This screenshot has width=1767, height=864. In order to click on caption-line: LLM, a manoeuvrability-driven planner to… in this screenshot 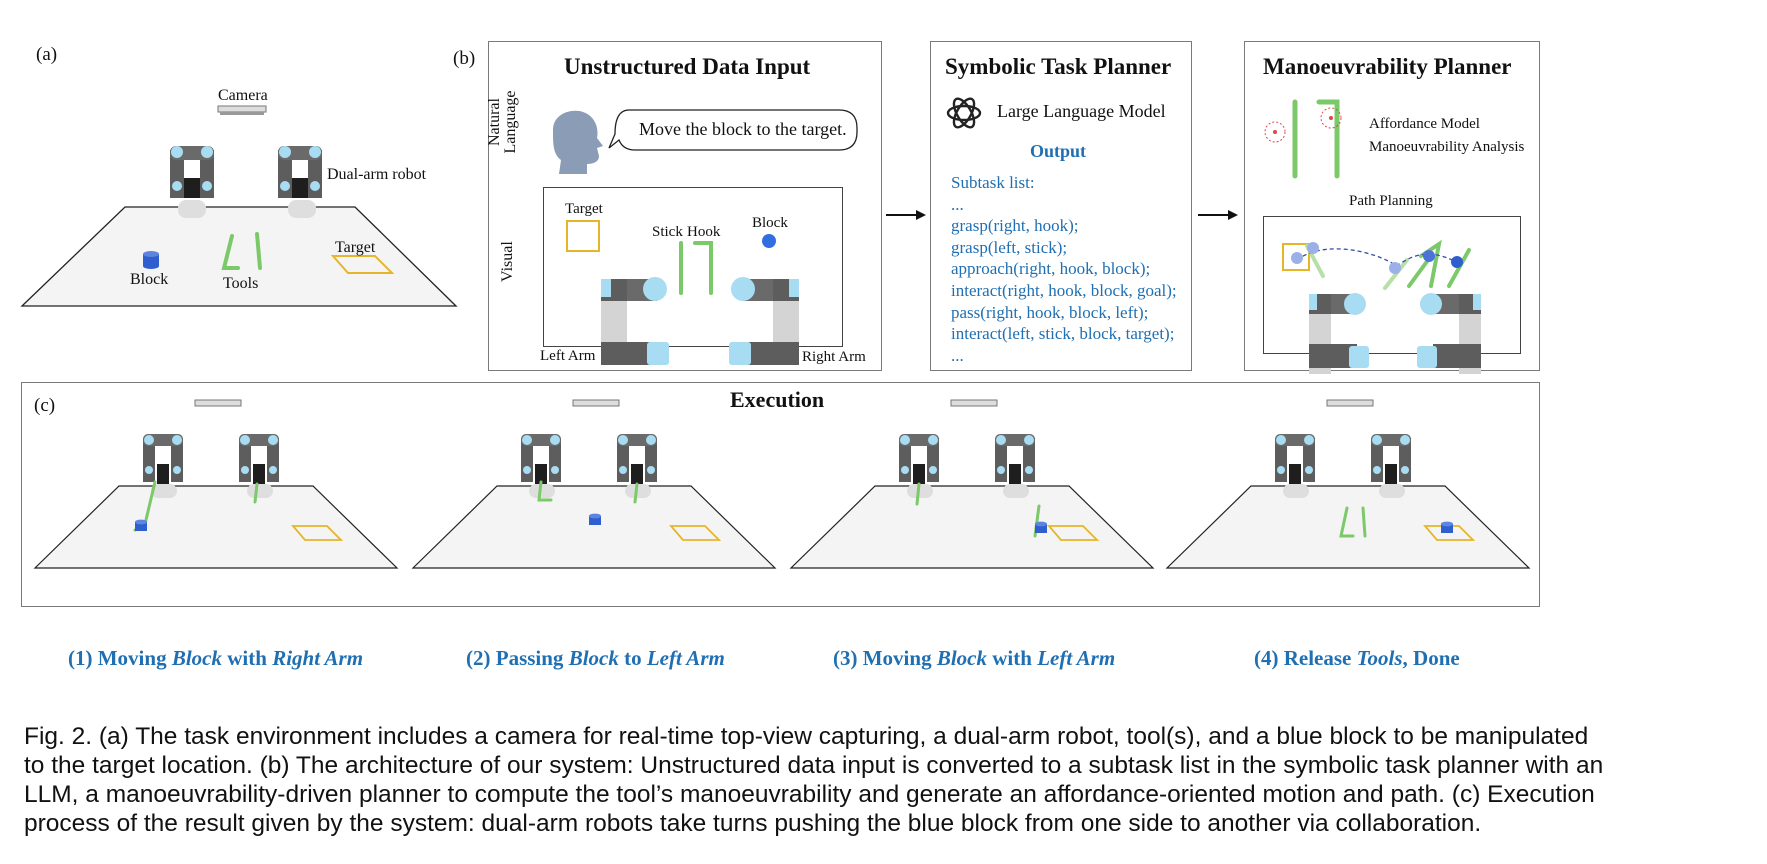, I will do `click(809, 794)`.